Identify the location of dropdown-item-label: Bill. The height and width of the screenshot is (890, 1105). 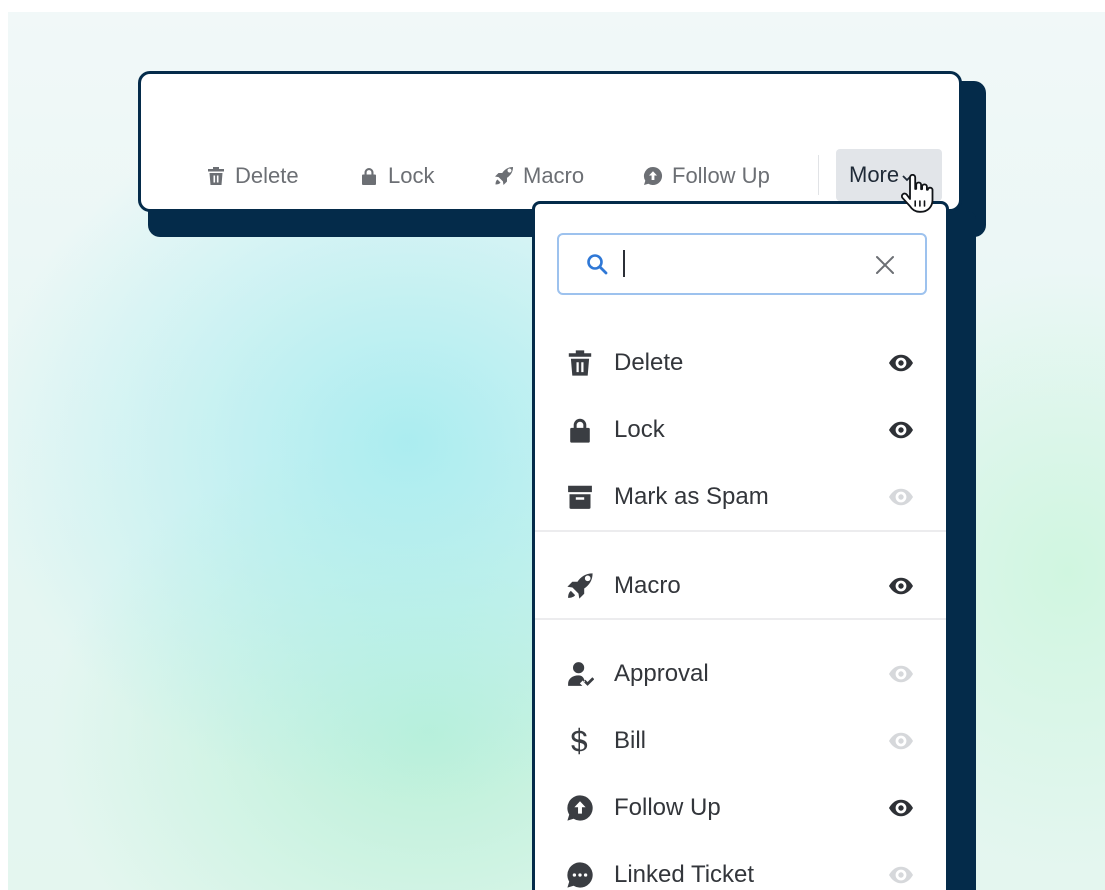
(630, 740).